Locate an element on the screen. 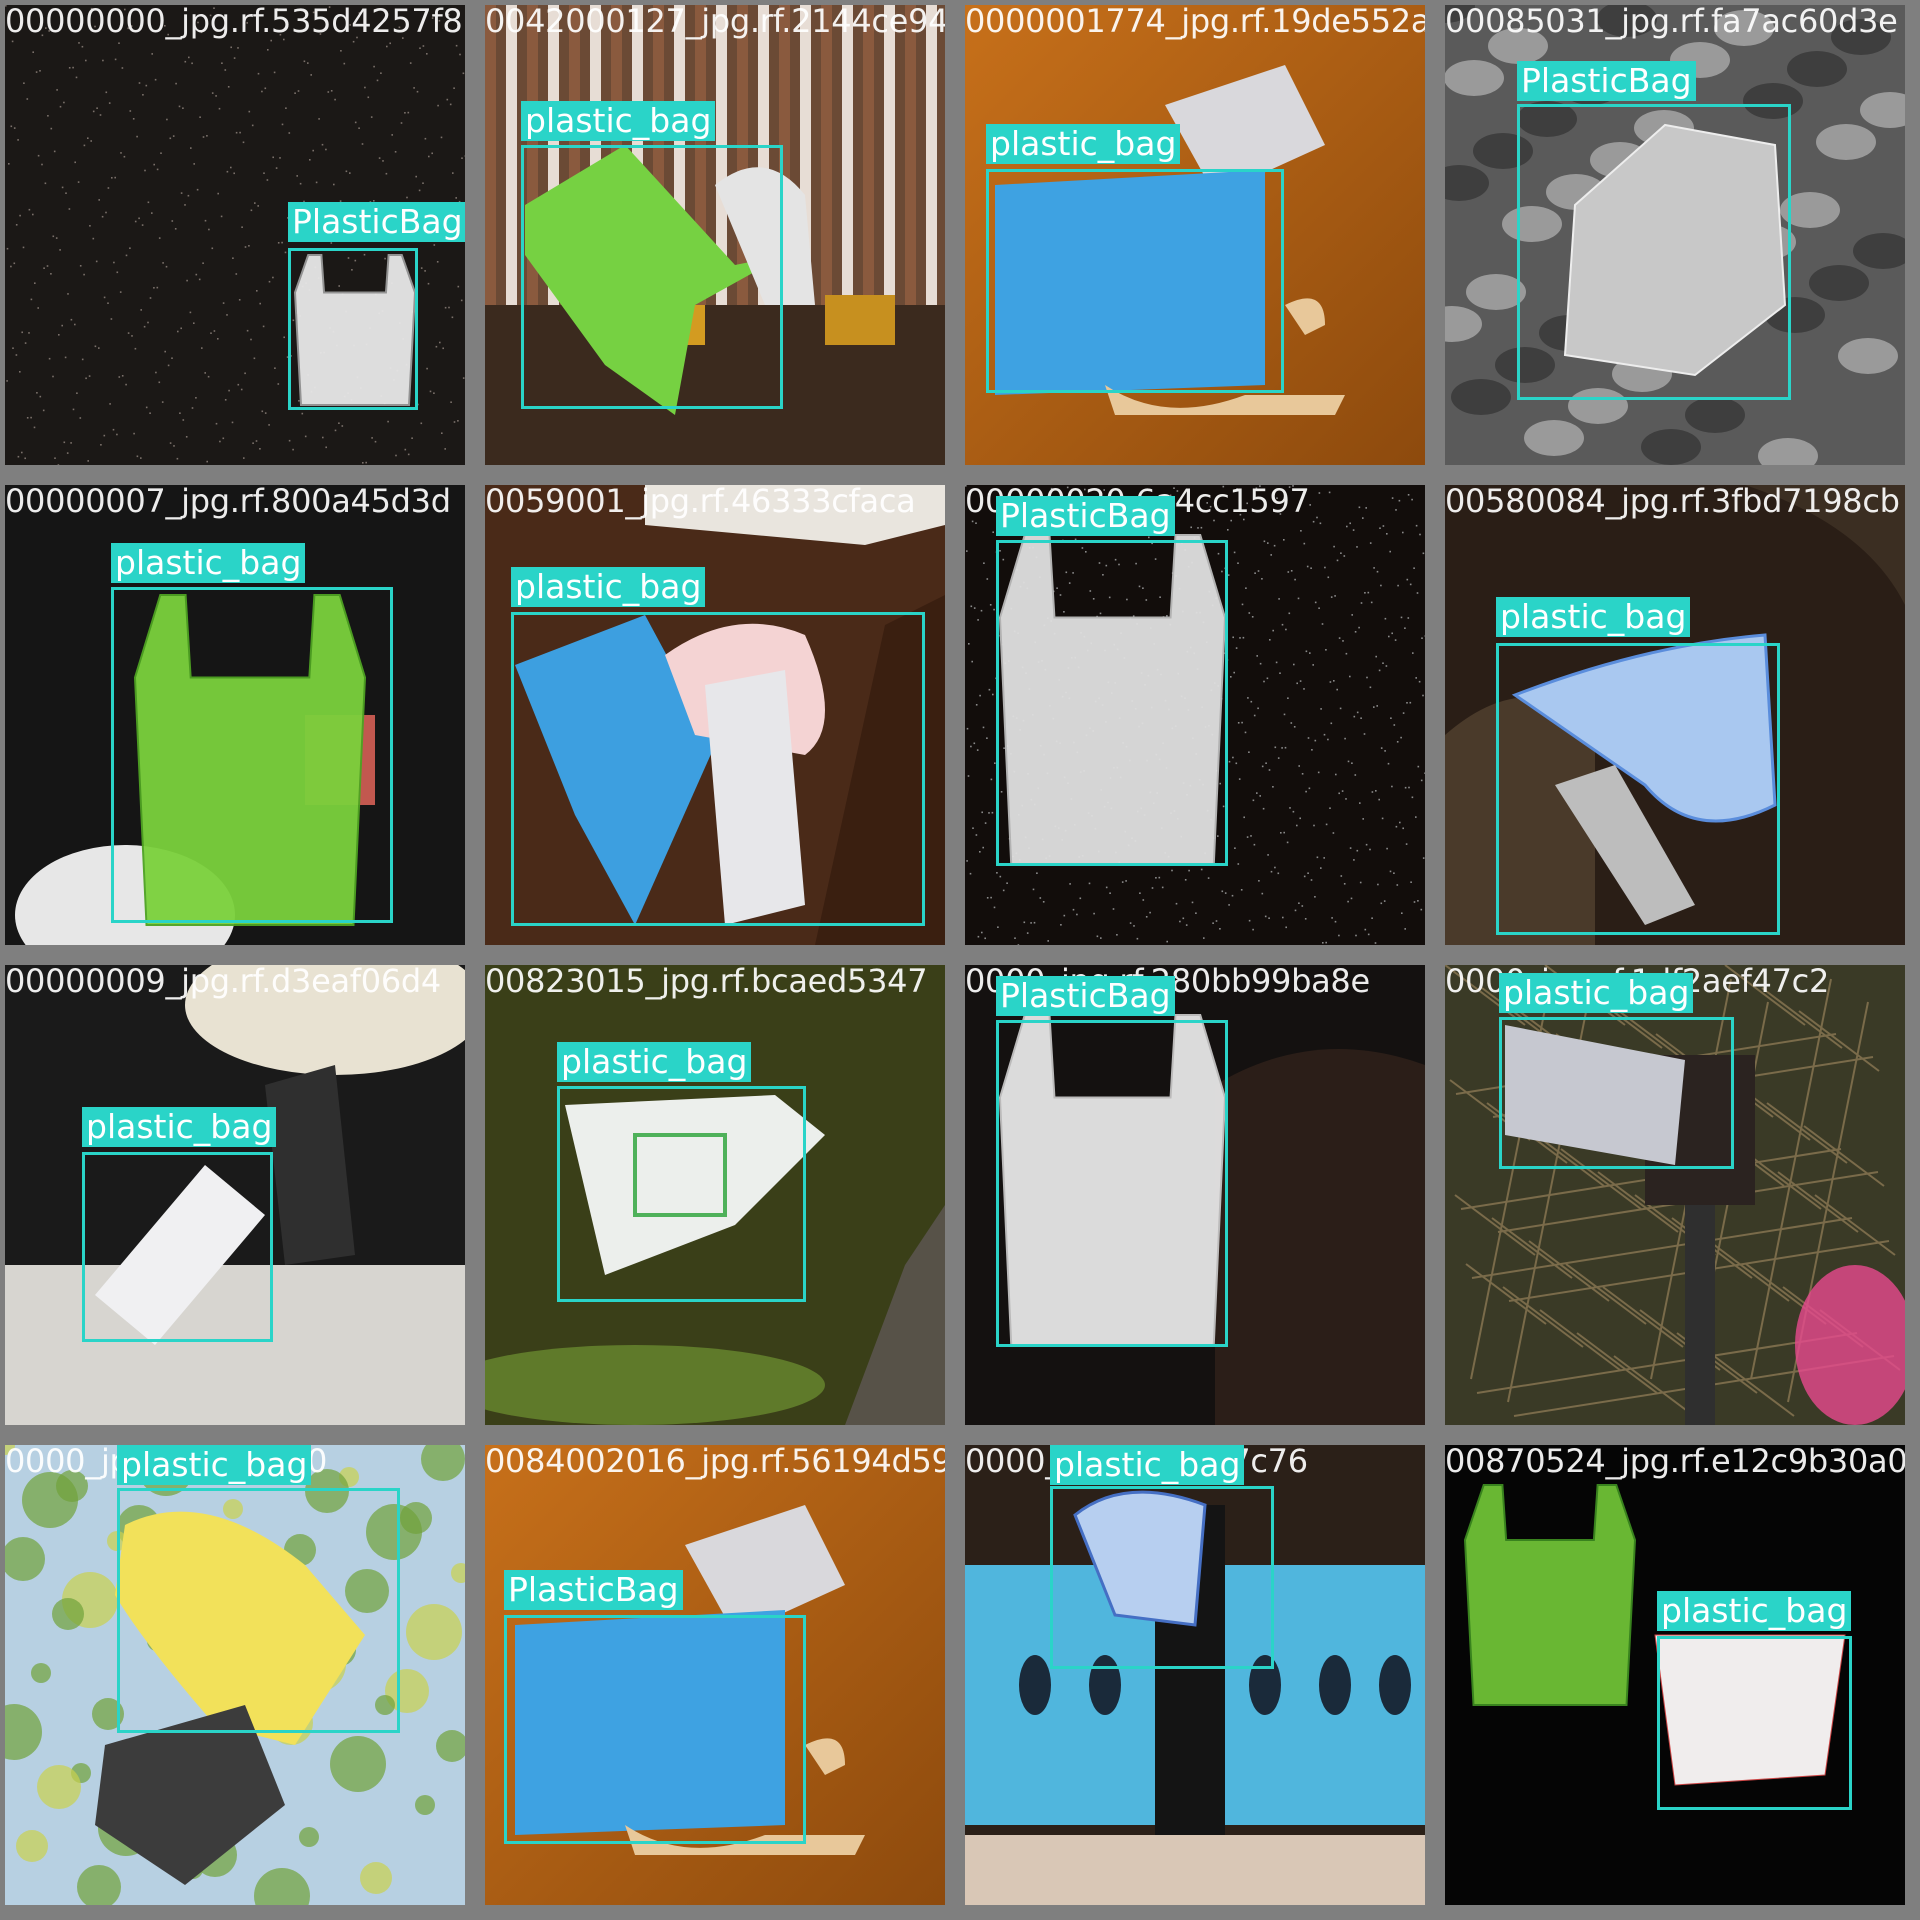 This screenshot has width=1920, height=1920. image-tile: 00000020.6a4cc1597PlasticBag is located at coordinates (1195, 715).